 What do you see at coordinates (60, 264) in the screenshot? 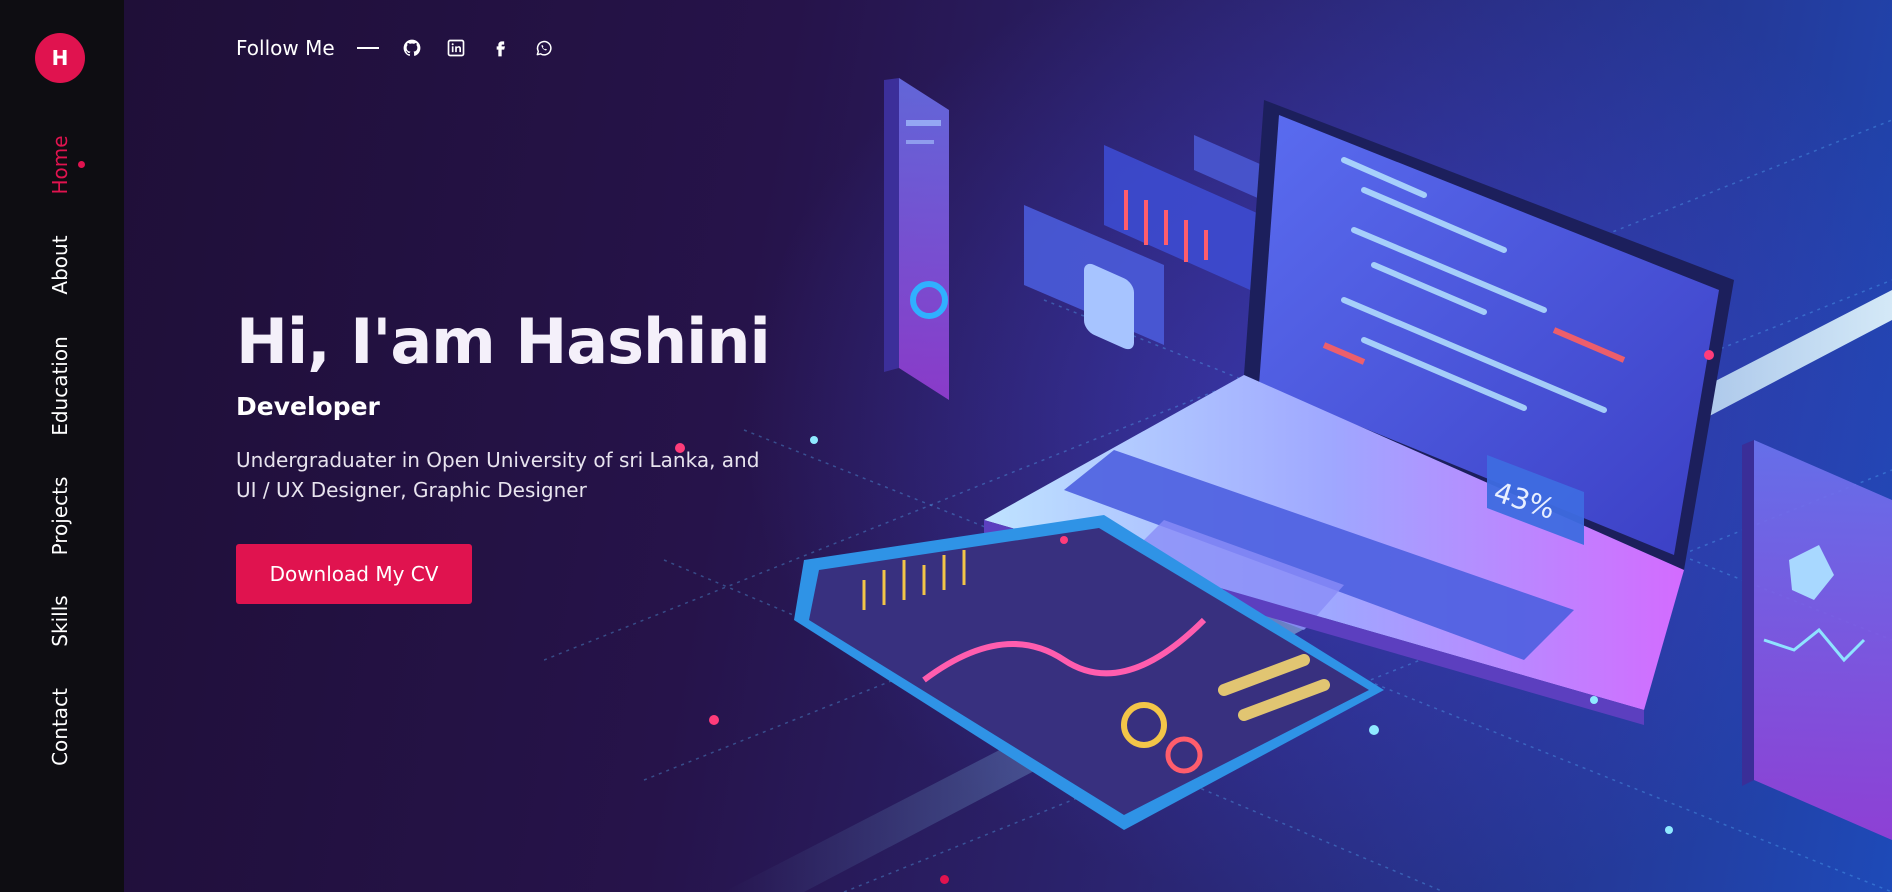
I see `nav-item-about: About` at bounding box center [60, 264].